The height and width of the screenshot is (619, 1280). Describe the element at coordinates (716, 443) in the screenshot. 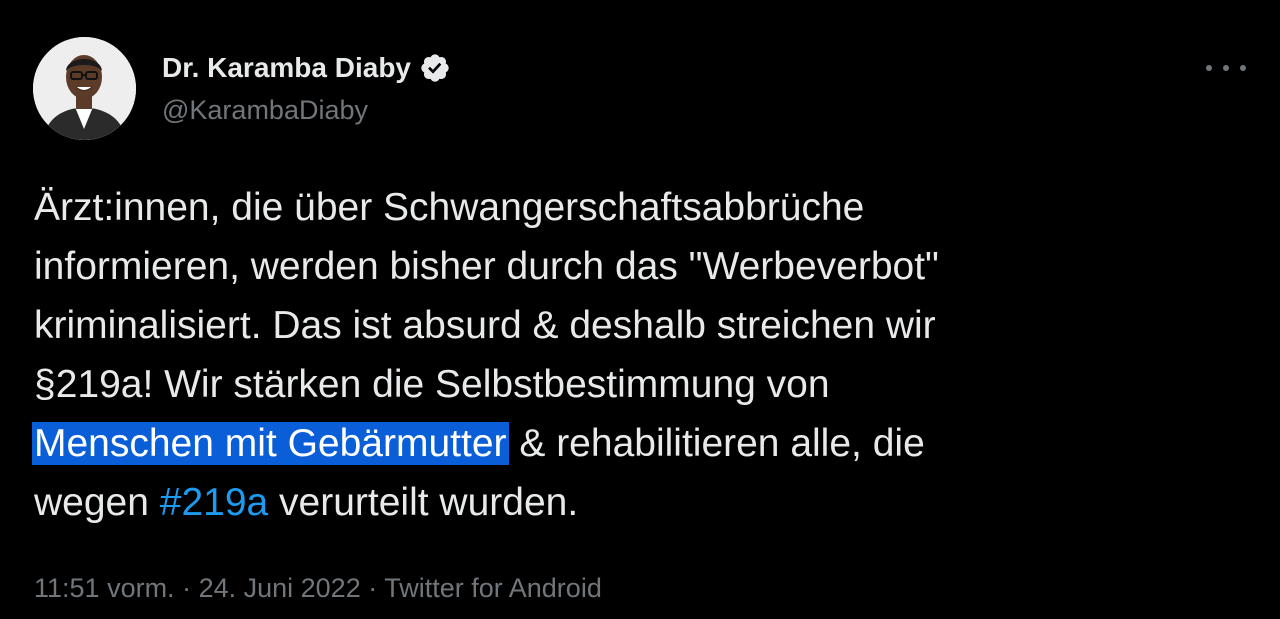

I see `tweet-text-segment: & rehabilitieren alle, die` at that location.